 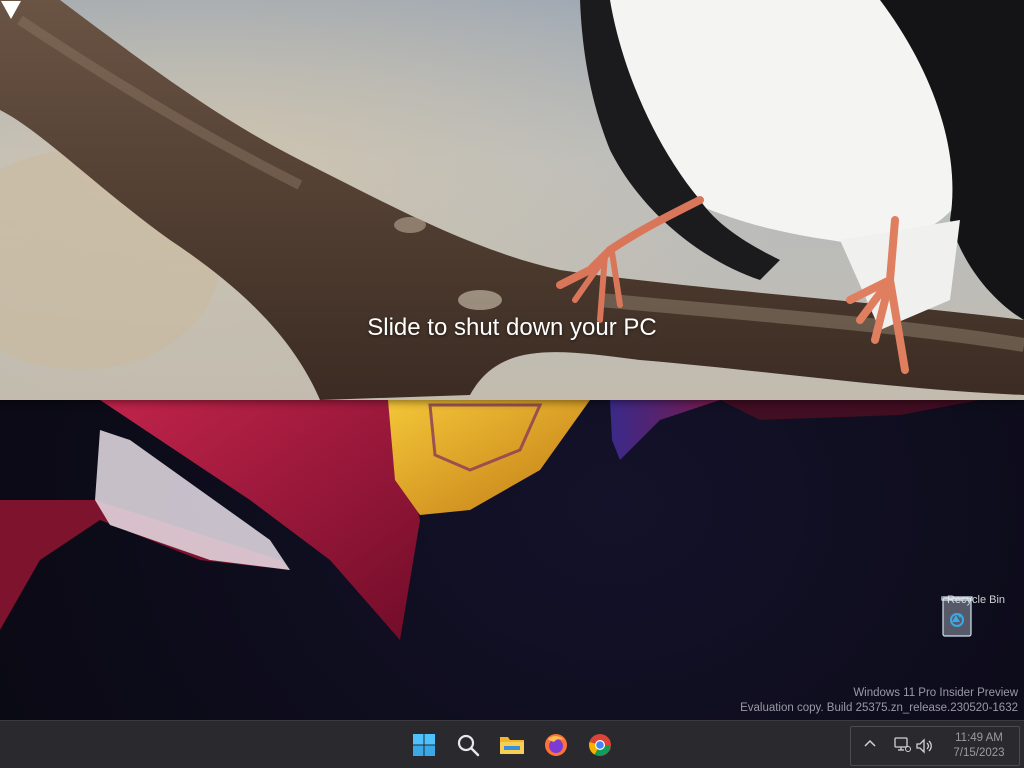 What do you see at coordinates (11, 10) in the screenshot?
I see `down-arrow-icon` at bounding box center [11, 10].